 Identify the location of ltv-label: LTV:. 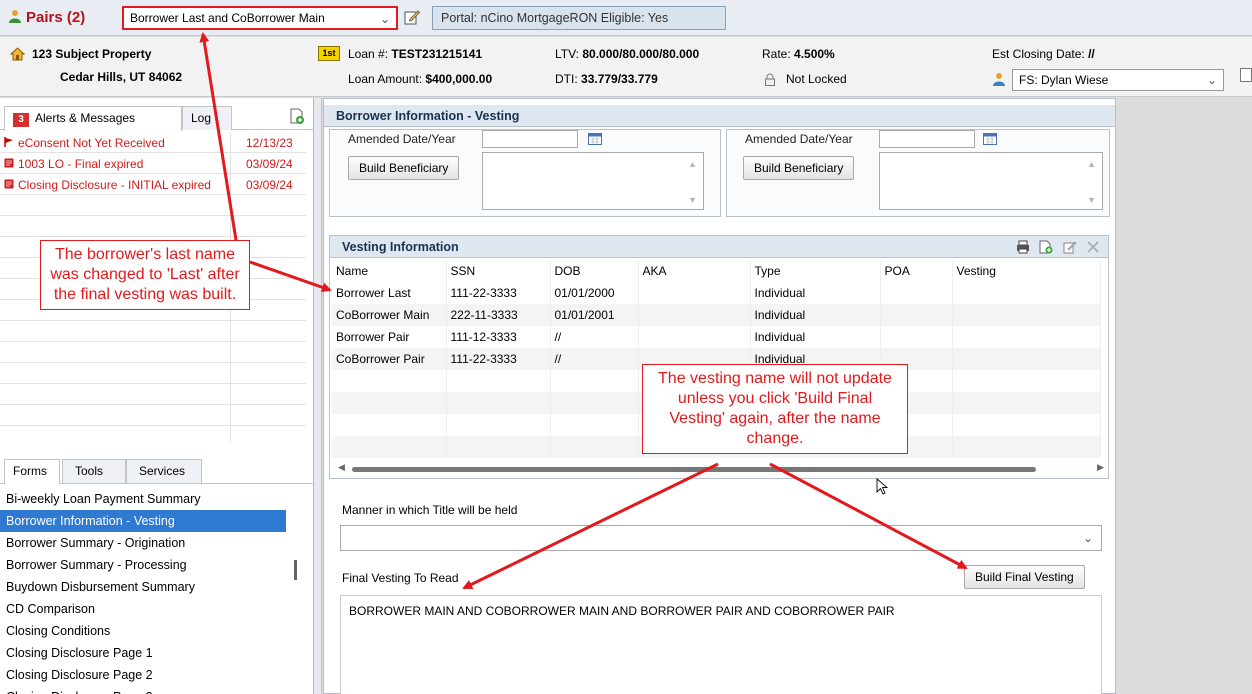
(567, 54).